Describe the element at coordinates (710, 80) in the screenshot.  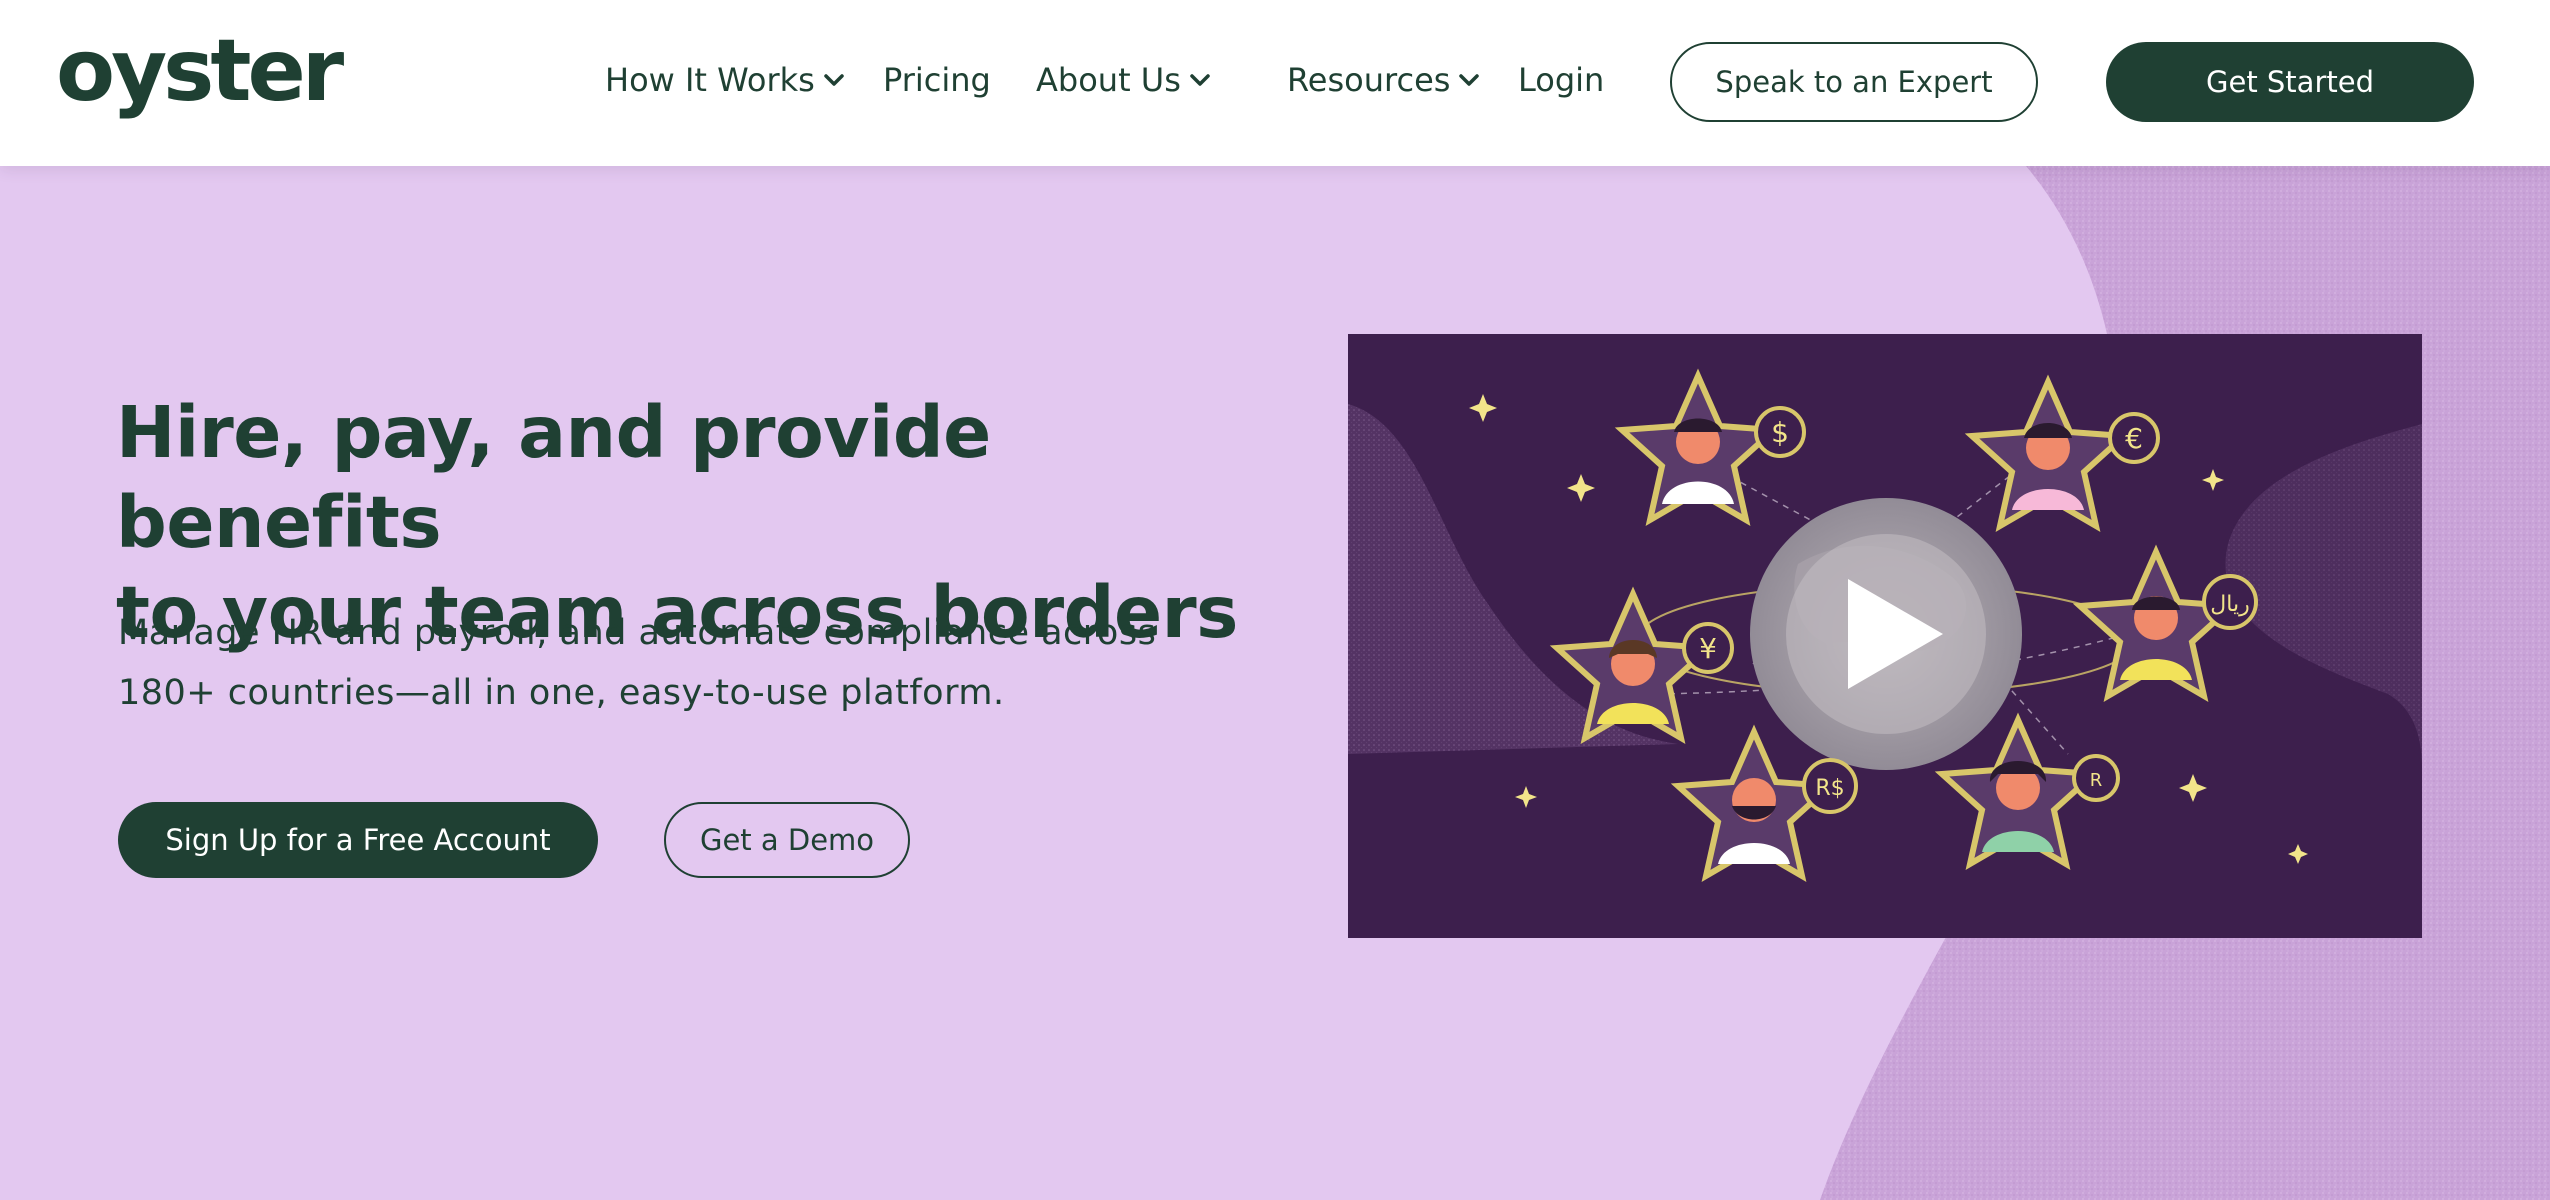
I see `nav-how-it-works-label: How It Works` at that location.